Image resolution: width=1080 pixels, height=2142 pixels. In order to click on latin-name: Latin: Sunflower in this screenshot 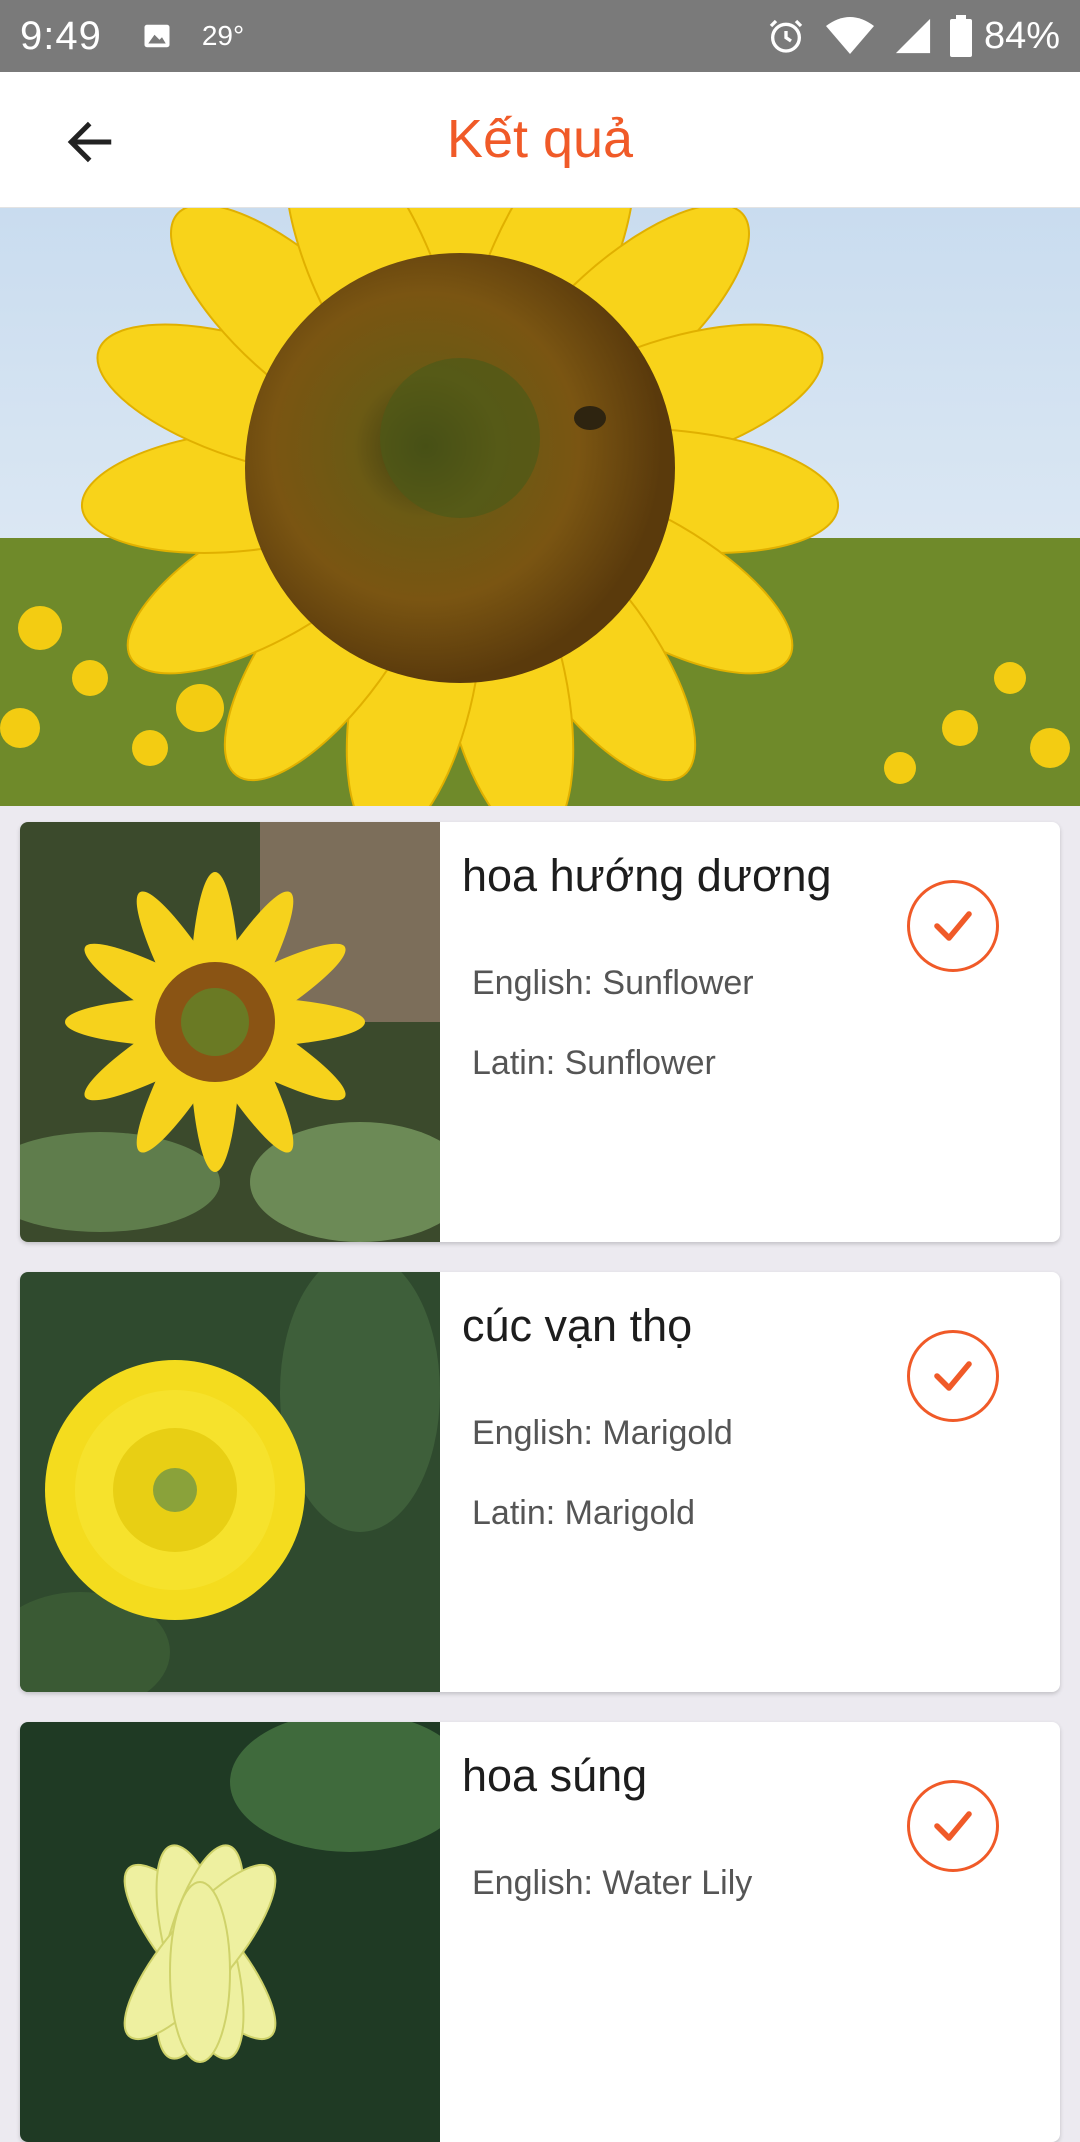, I will do `click(594, 1063)`.